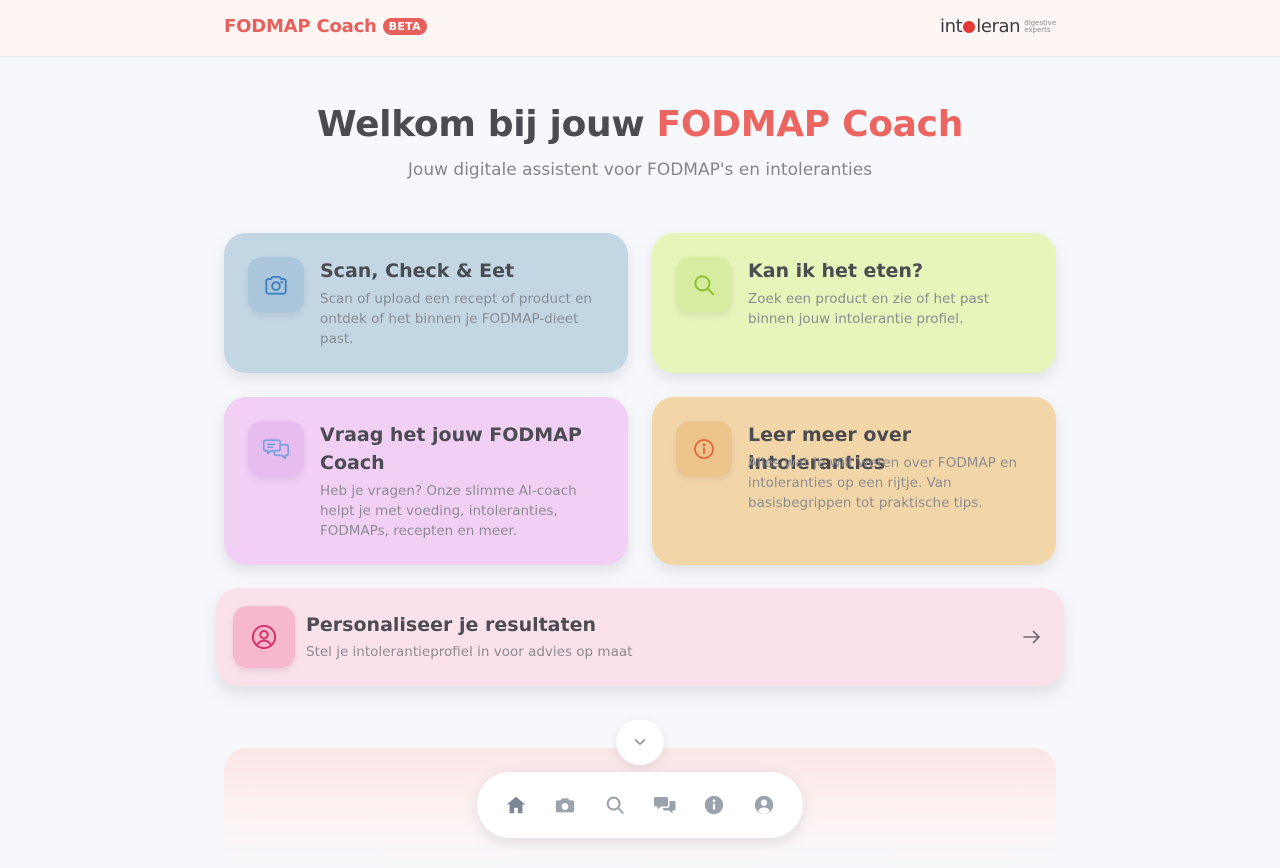  I want to click on scan-card-title: Scan, Check & Eet, so click(417, 271).